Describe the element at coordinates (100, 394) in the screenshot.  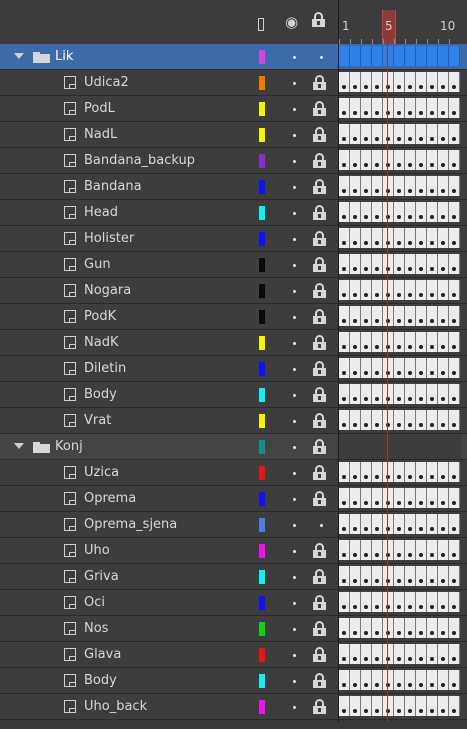
I see `layer-name: Body` at that location.